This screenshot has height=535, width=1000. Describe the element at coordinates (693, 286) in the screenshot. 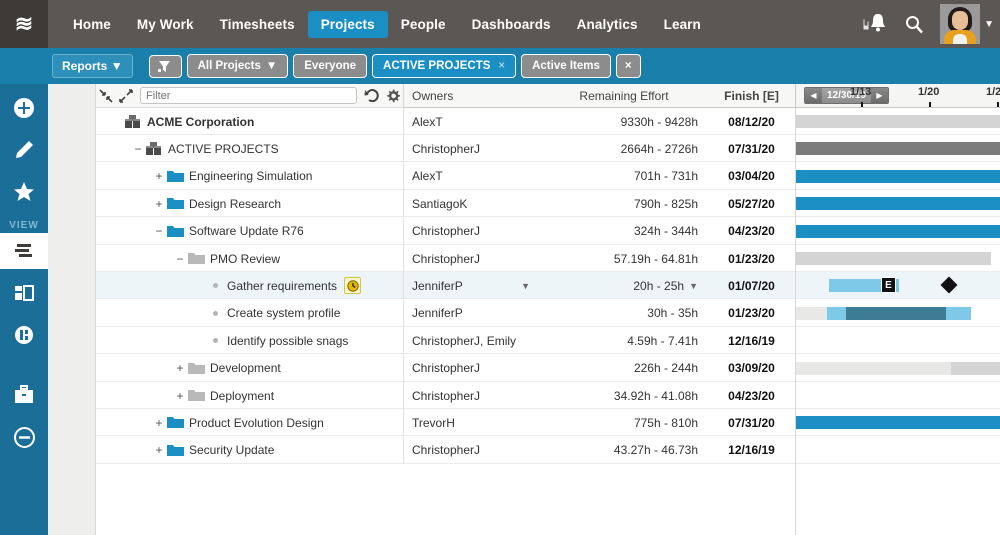

I see `effort-chevron-down-icon: ▼` at that location.